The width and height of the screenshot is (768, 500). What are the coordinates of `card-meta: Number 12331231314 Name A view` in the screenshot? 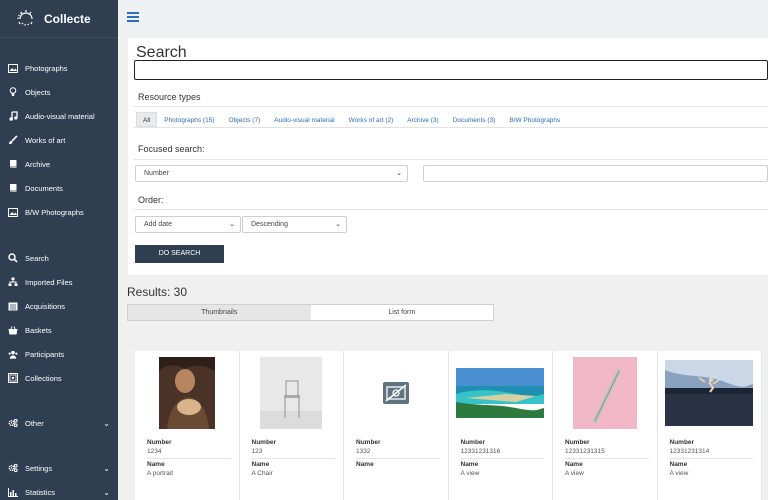 It's located at (711, 458).